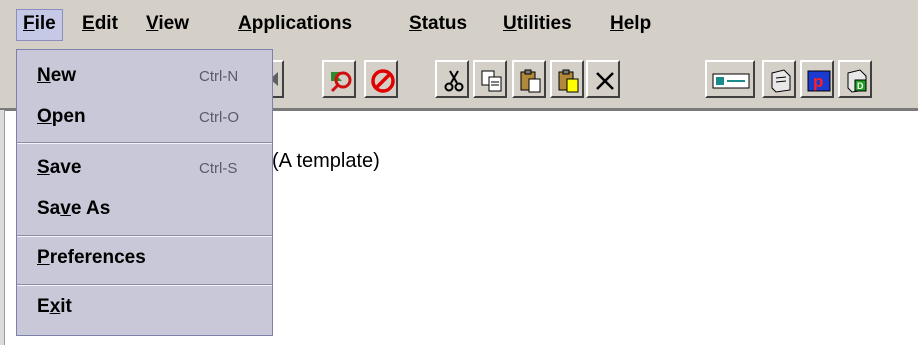 The width and height of the screenshot is (918, 345). I want to click on menu-file: File, so click(39, 25).